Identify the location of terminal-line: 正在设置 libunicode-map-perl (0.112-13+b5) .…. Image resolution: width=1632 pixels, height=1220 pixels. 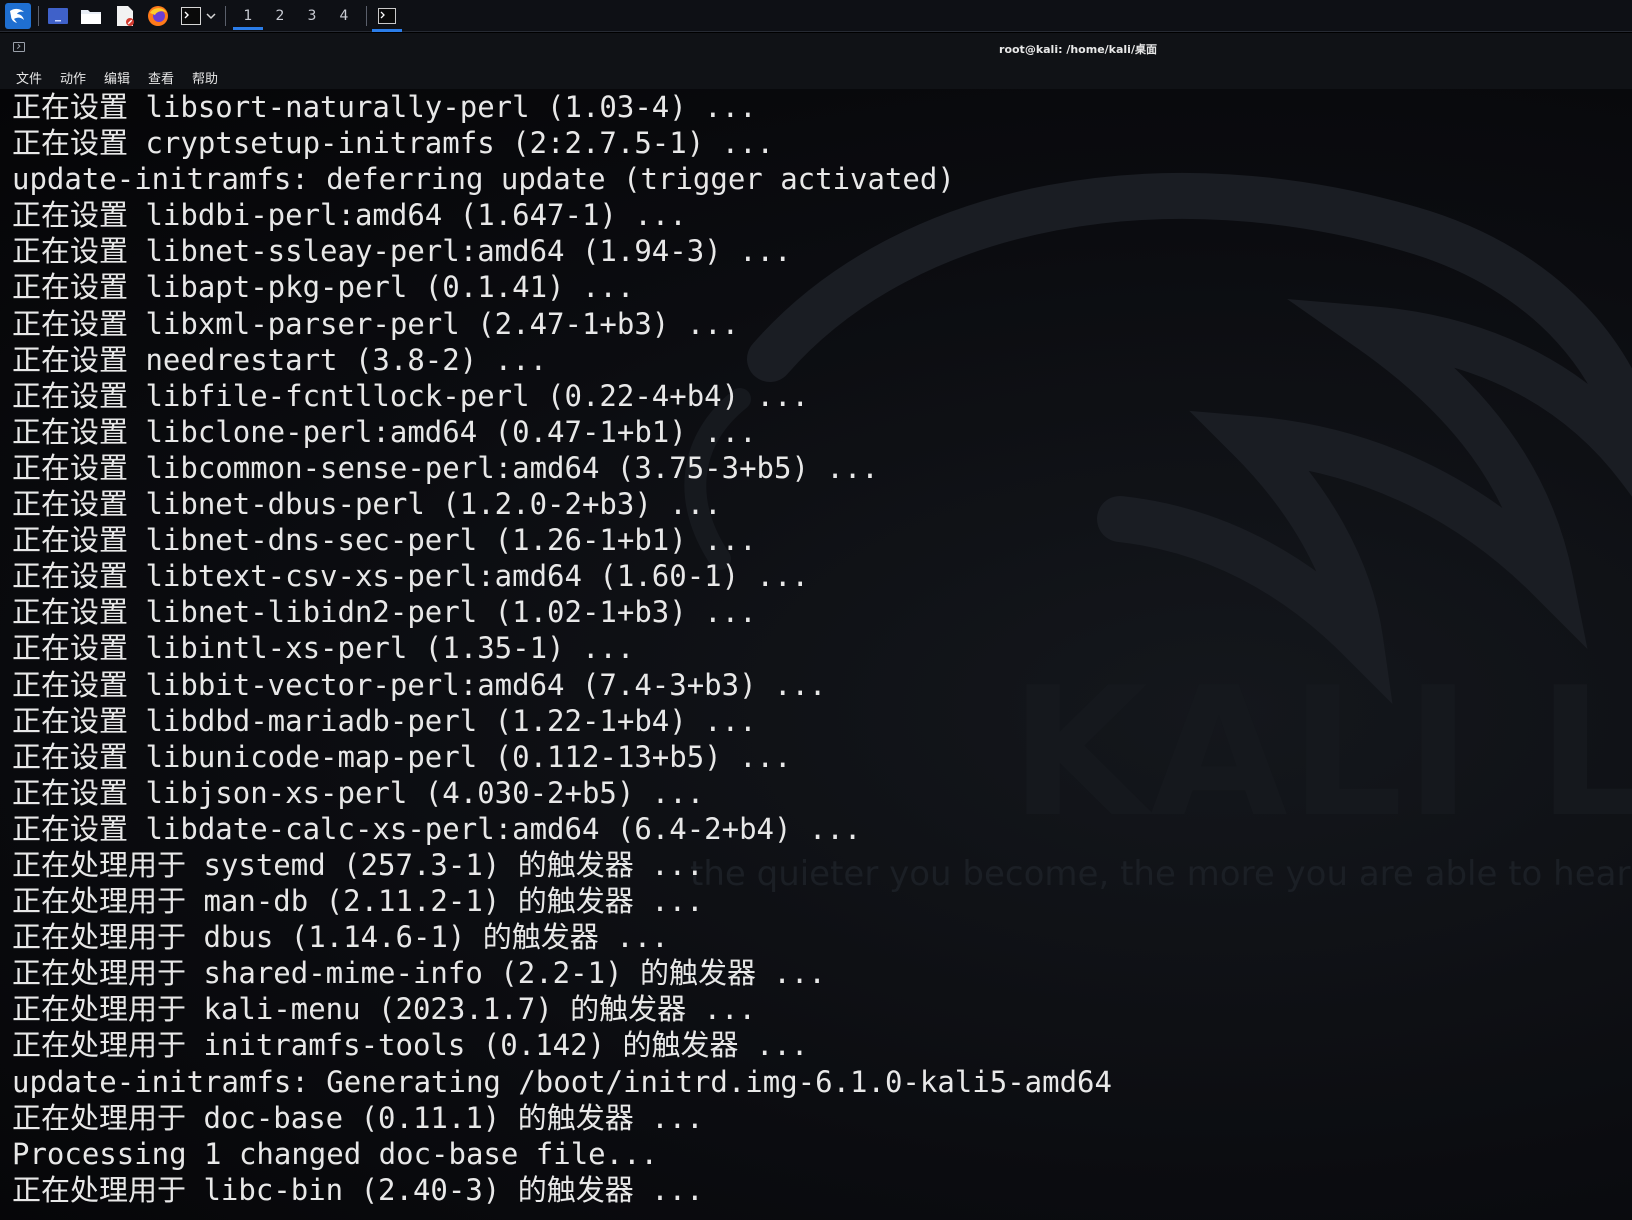
(402, 756).